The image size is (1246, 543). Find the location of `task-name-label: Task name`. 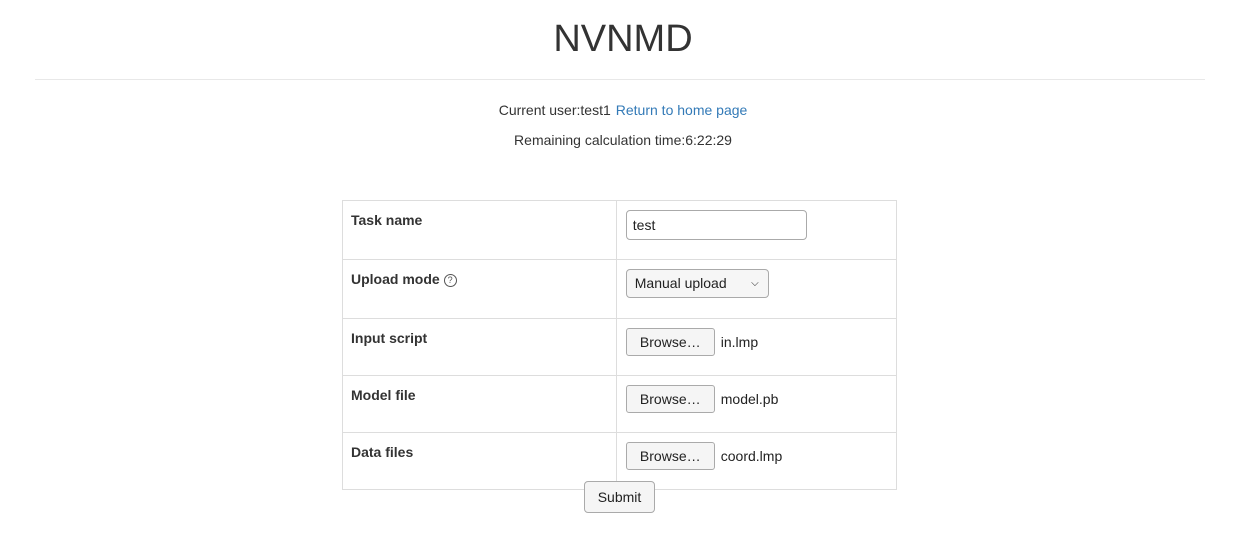

task-name-label: Task name is located at coordinates (479, 230).